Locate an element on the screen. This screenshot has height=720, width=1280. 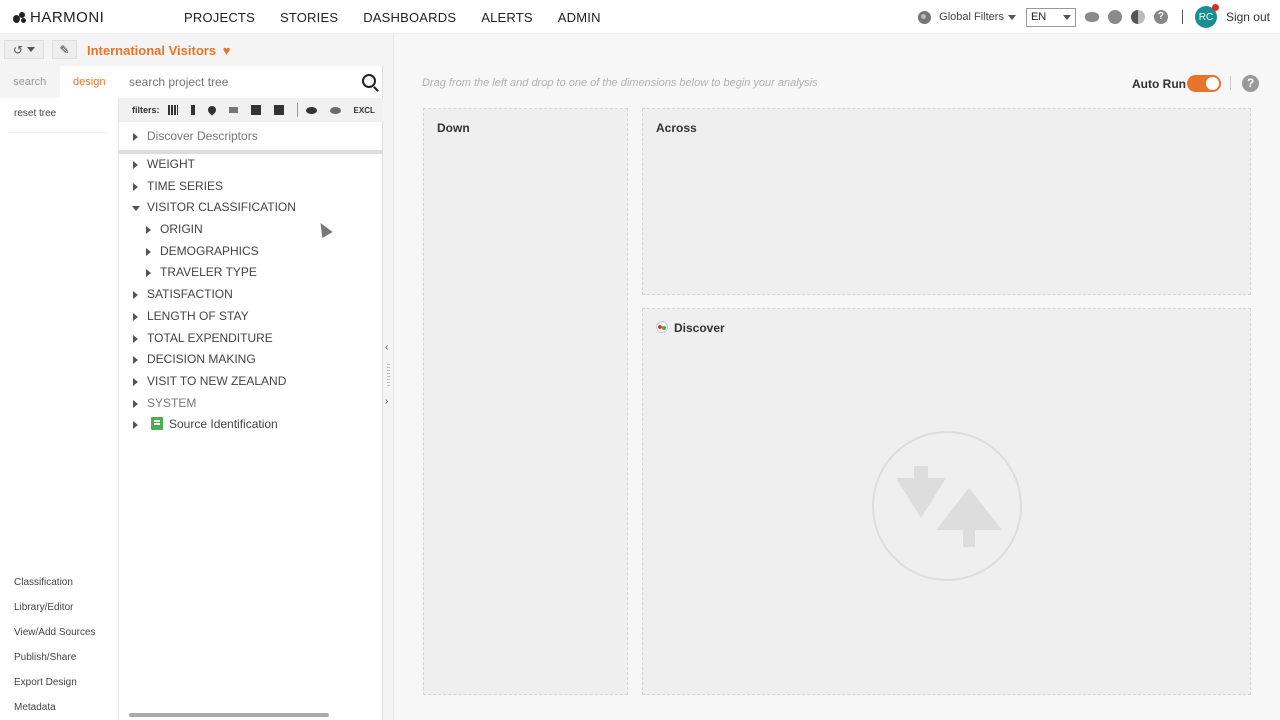
link-export-design: Export Design is located at coordinates (59, 682).